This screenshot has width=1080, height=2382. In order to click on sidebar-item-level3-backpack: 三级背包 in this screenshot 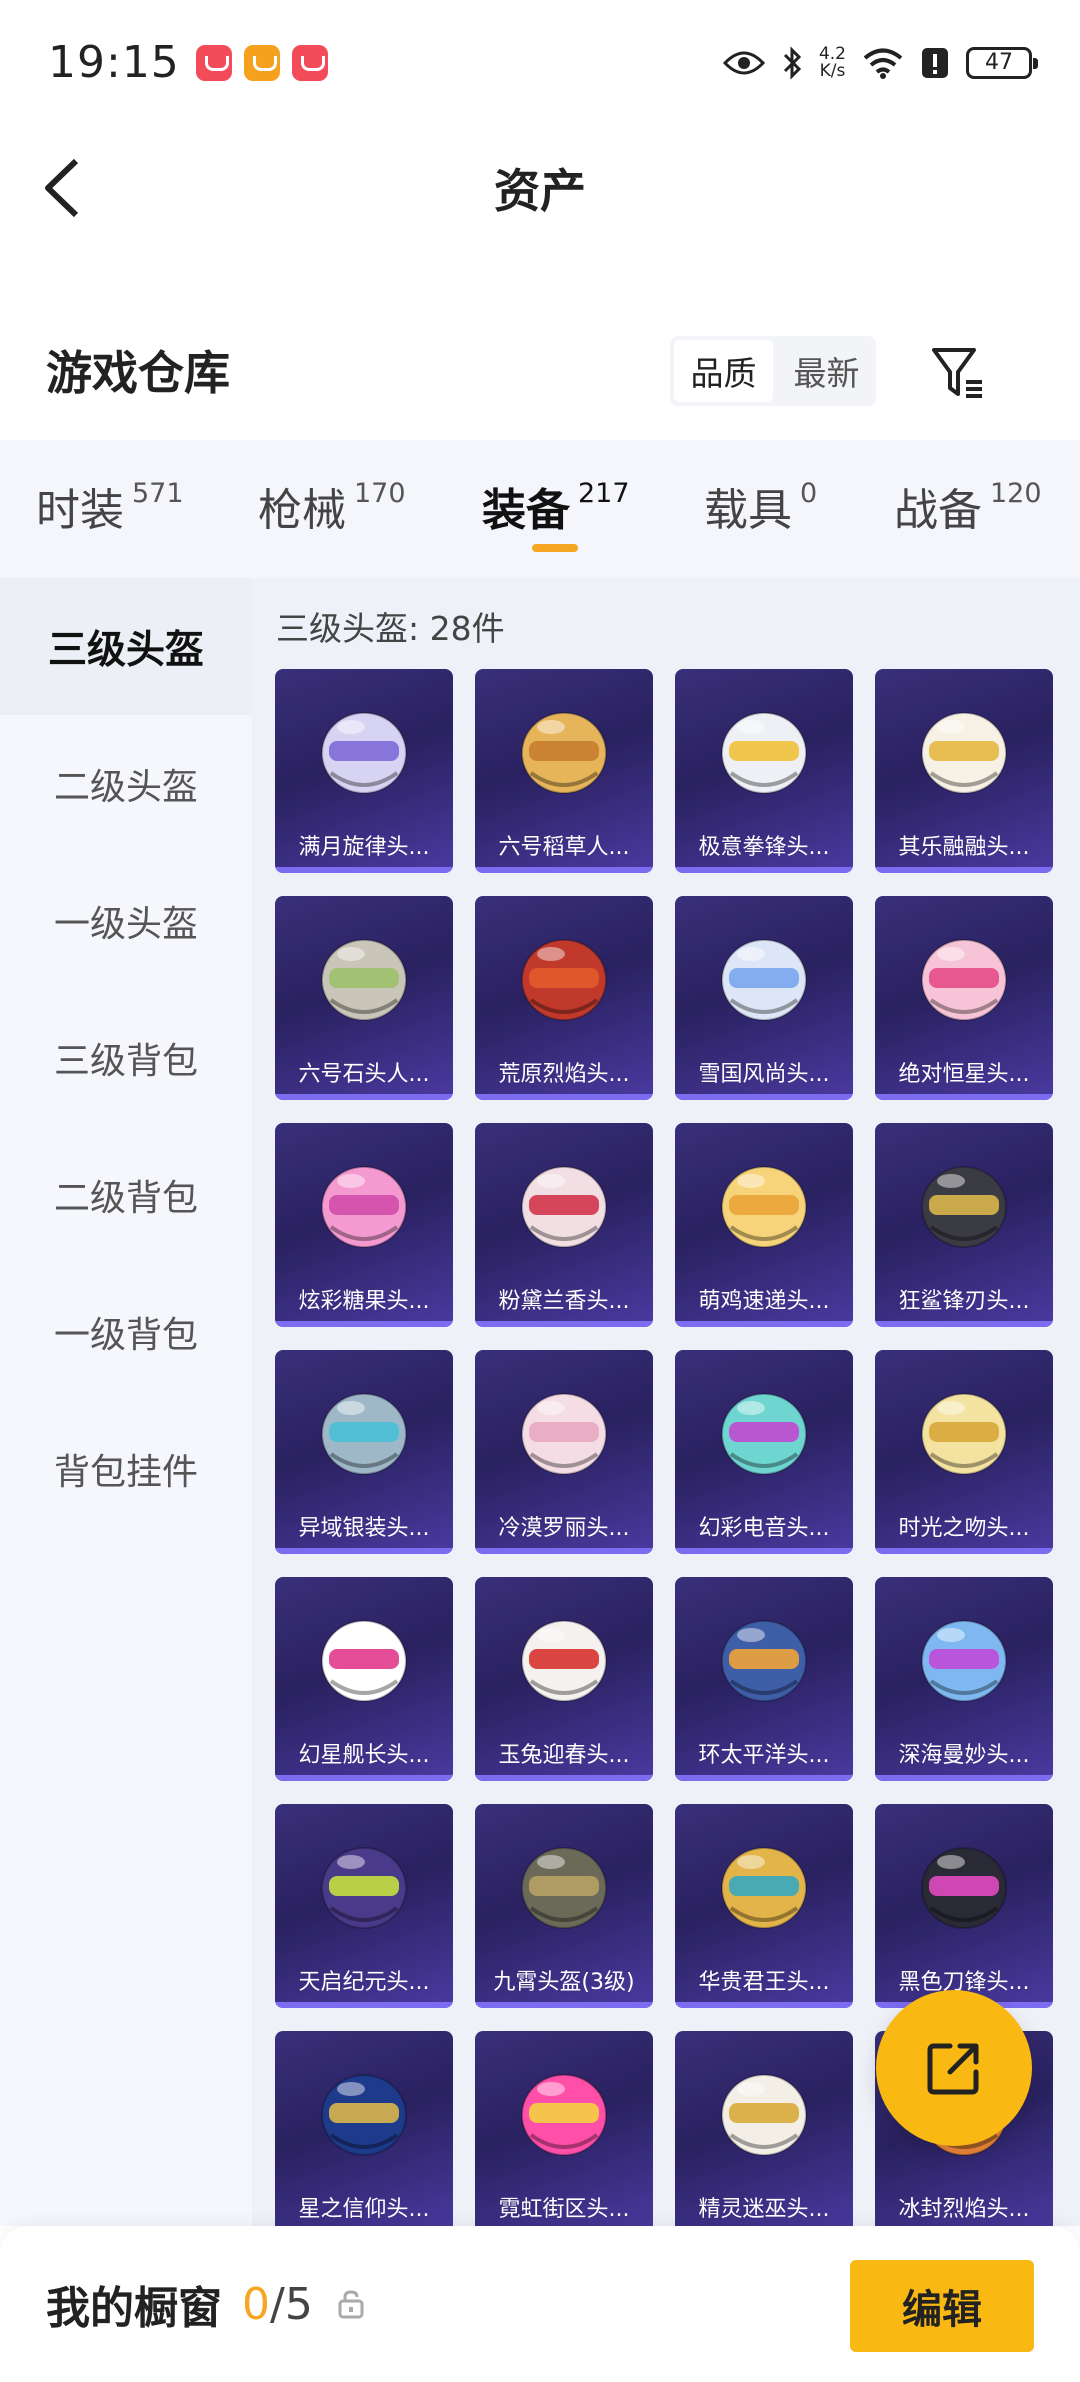, I will do `click(126, 1057)`.